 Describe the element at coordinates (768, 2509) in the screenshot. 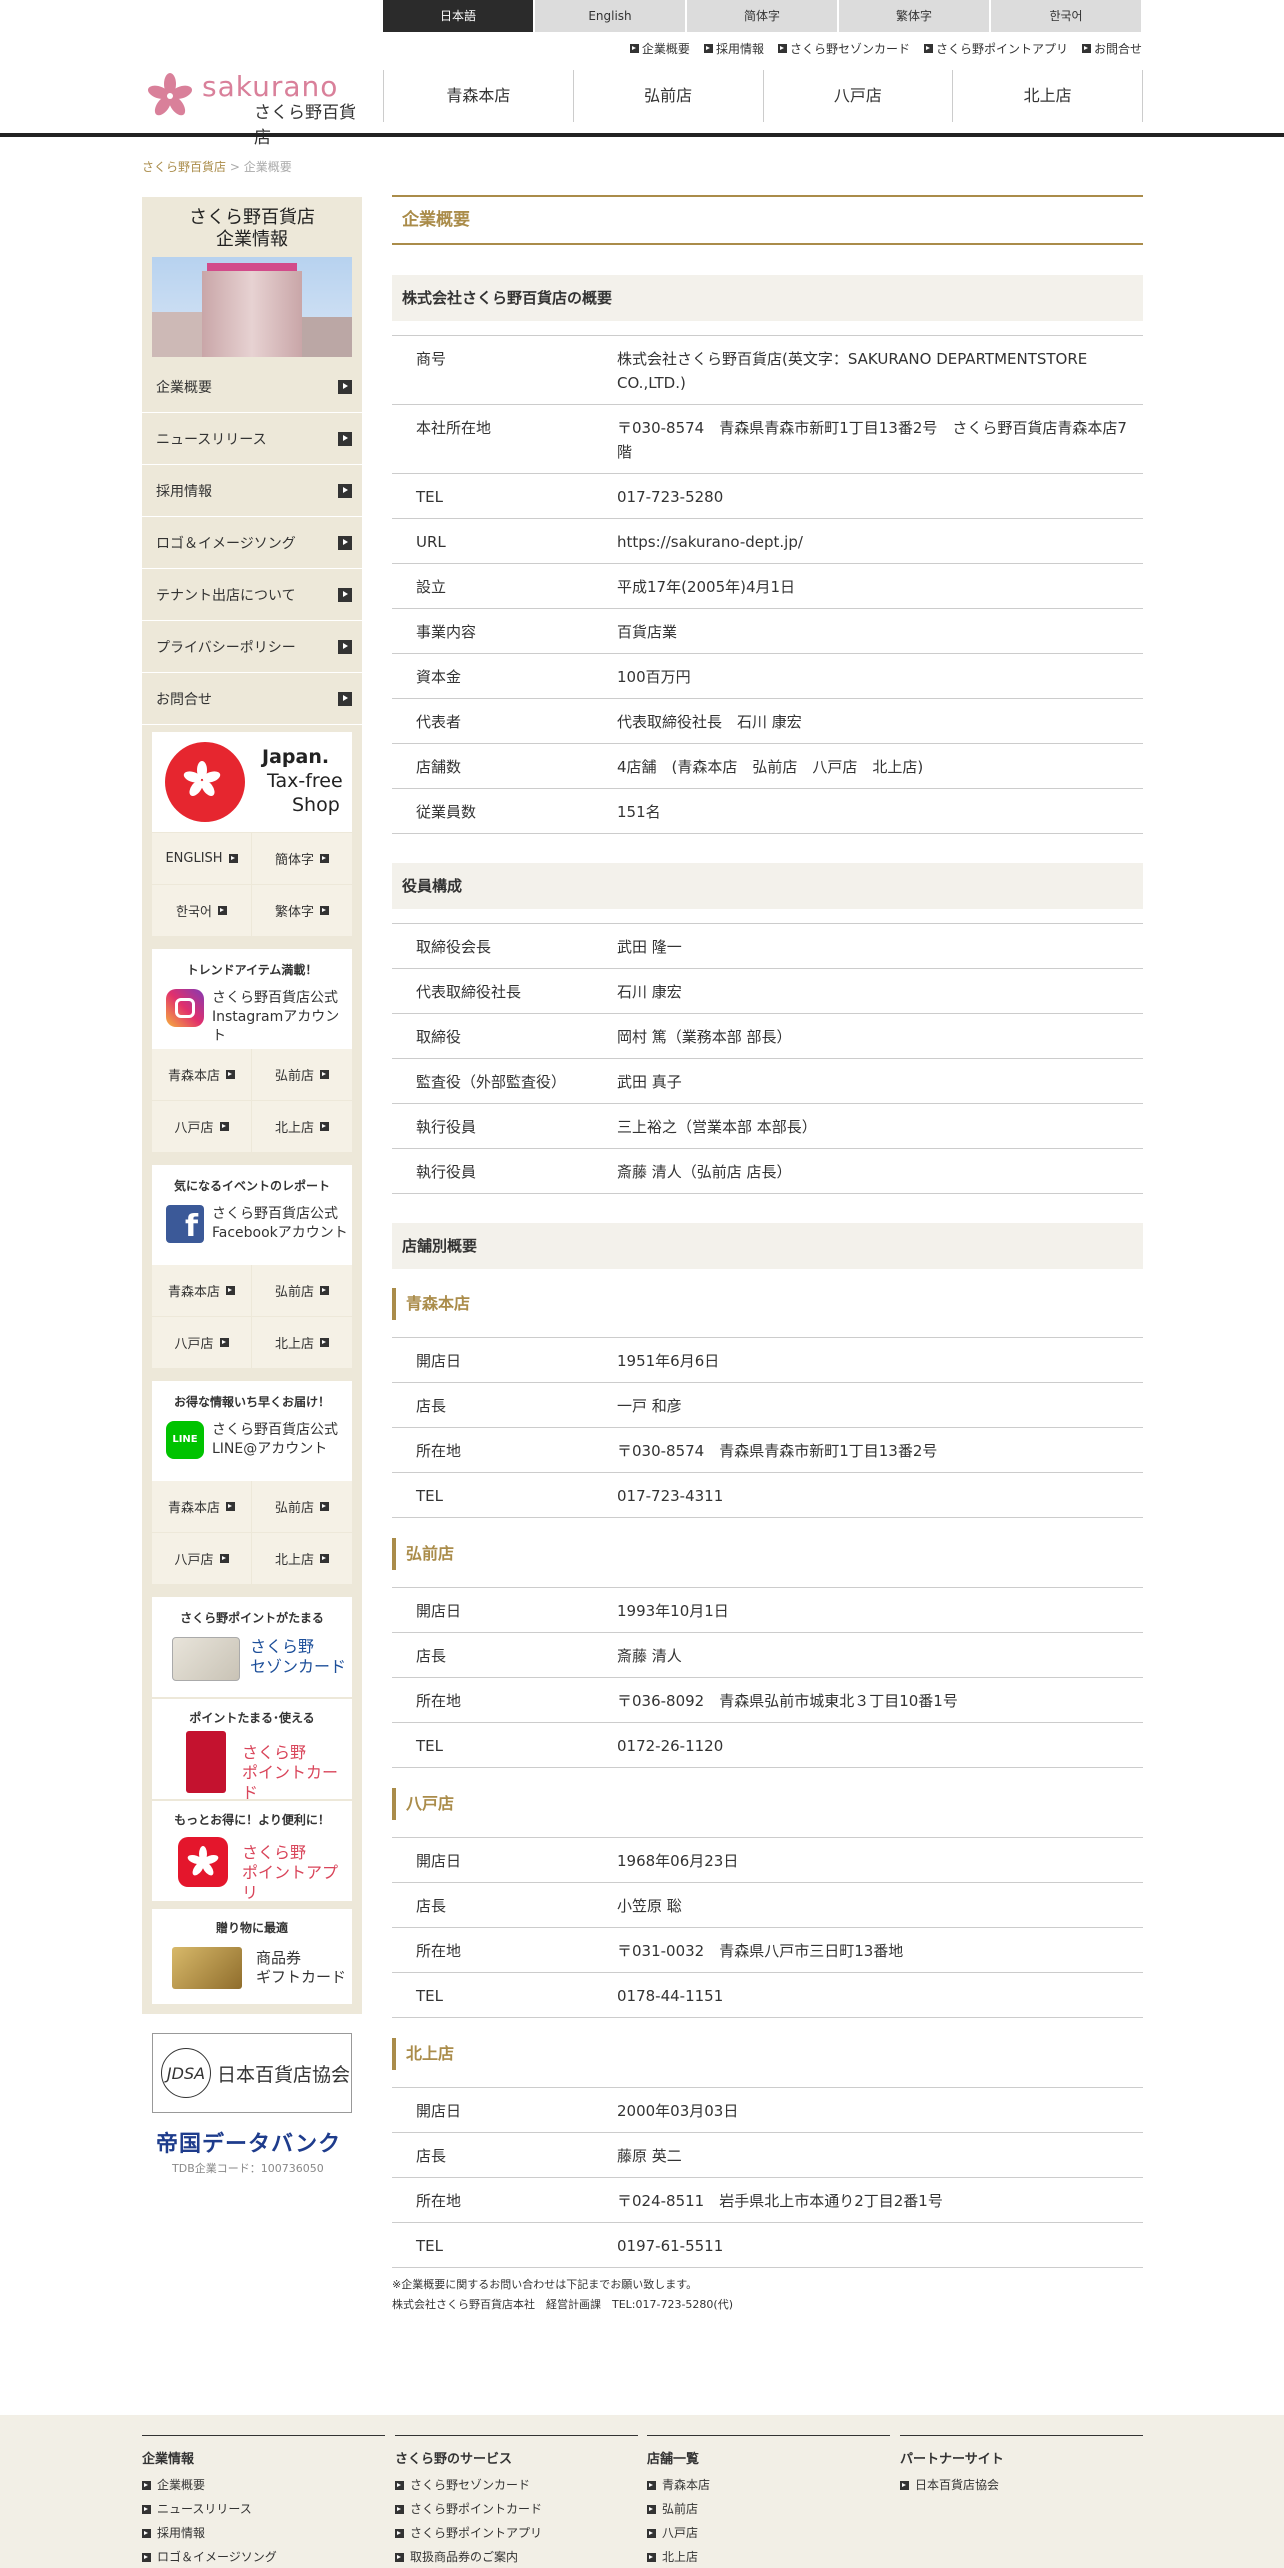

I see `footer-link: 弘前店` at that location.